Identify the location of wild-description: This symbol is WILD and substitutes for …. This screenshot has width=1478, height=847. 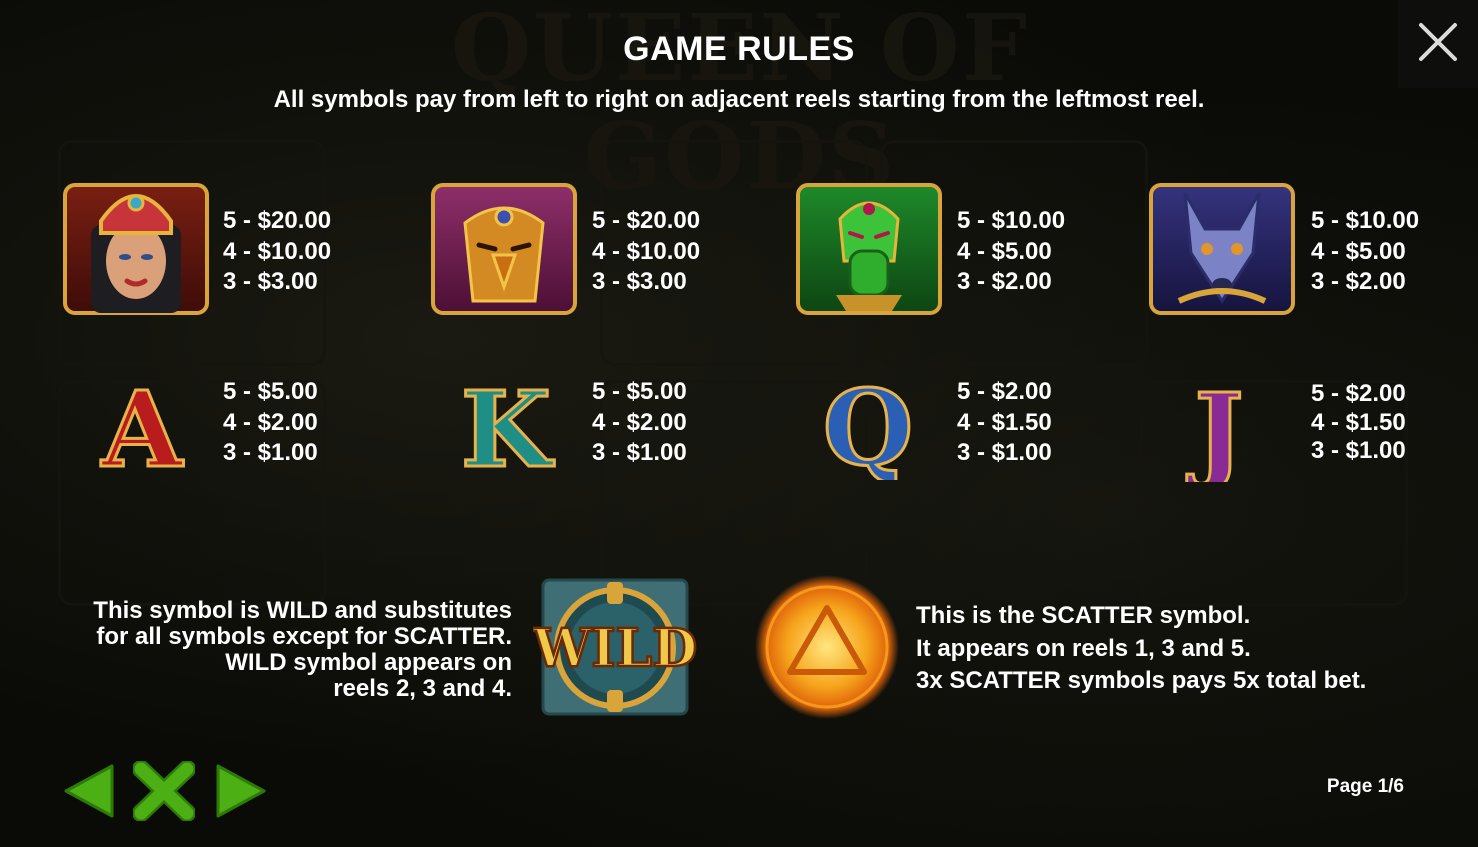
(271, 650).